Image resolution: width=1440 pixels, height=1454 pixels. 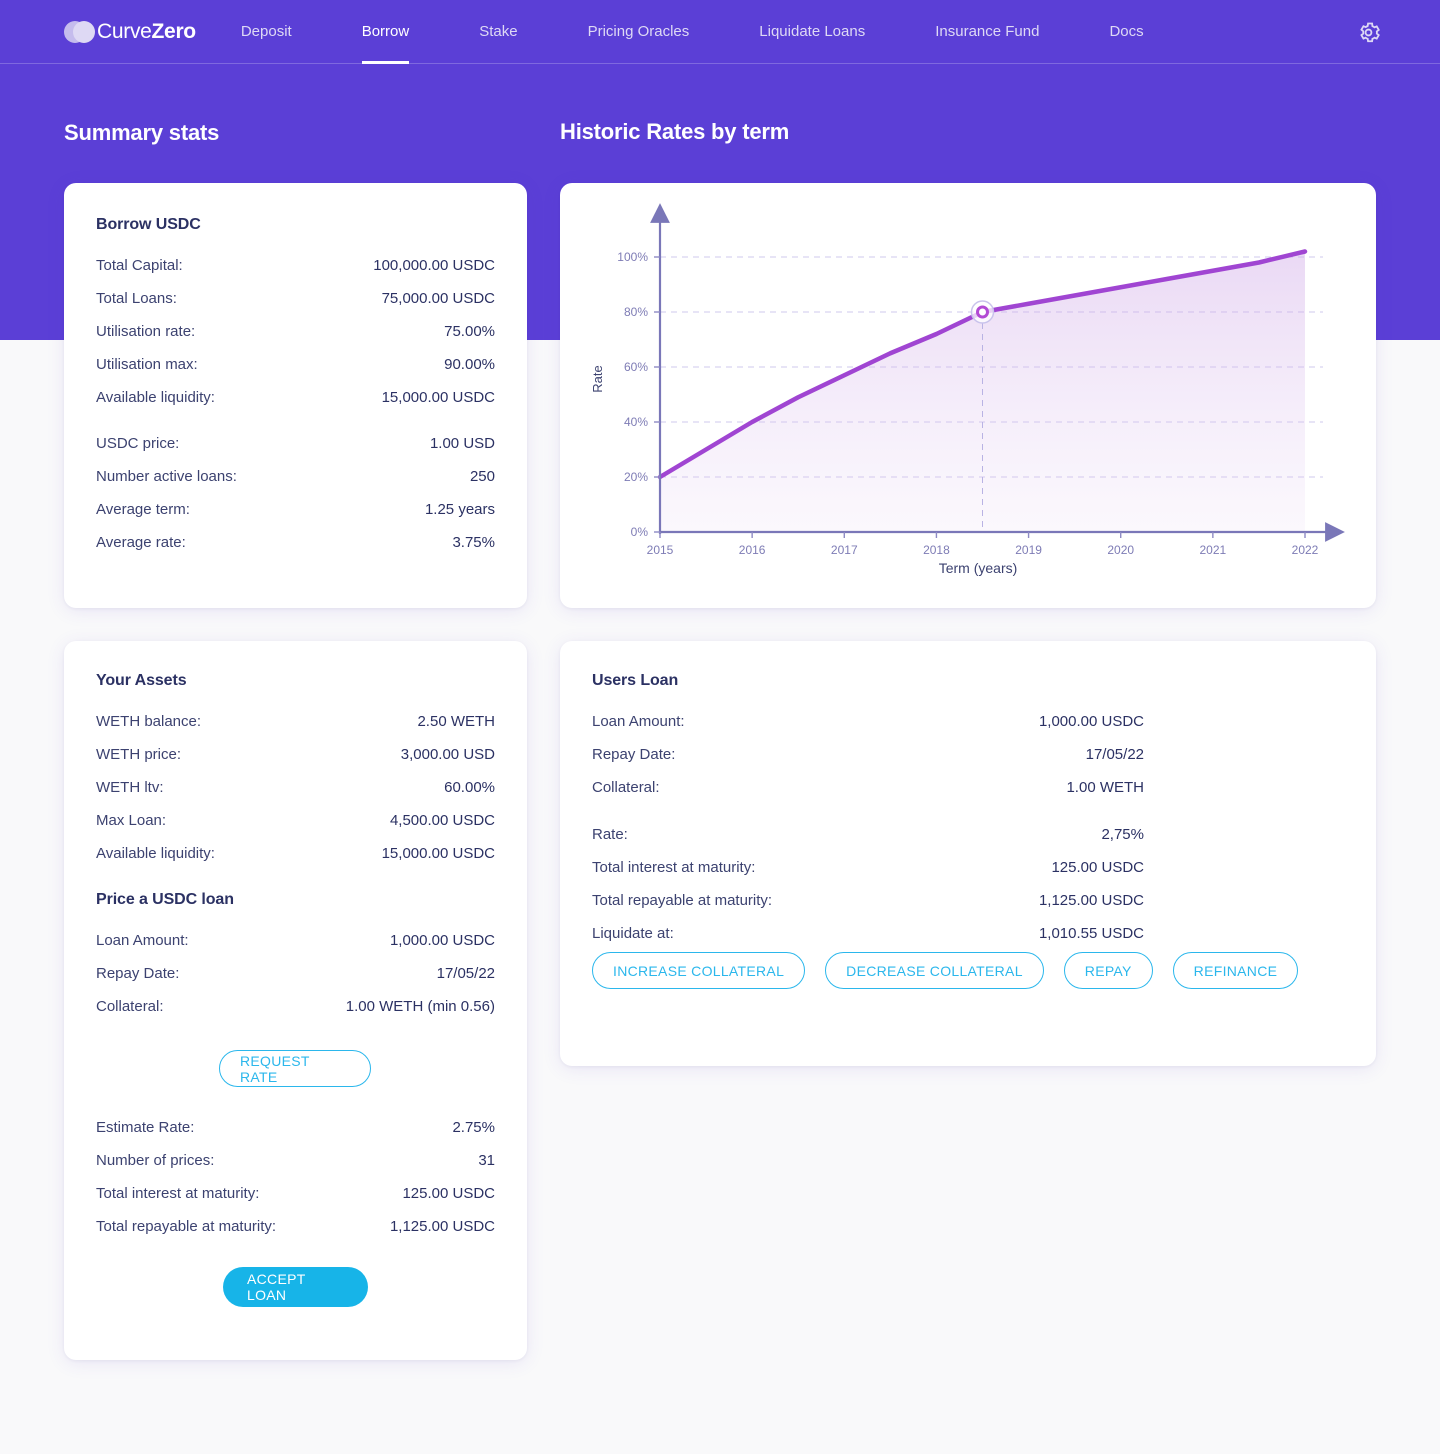 What do you see at coordinates (639, 32) in the screenshot?
I see `nav-item-pricing-oracles: Pricing Oracles` at bounding box center [639, 32].